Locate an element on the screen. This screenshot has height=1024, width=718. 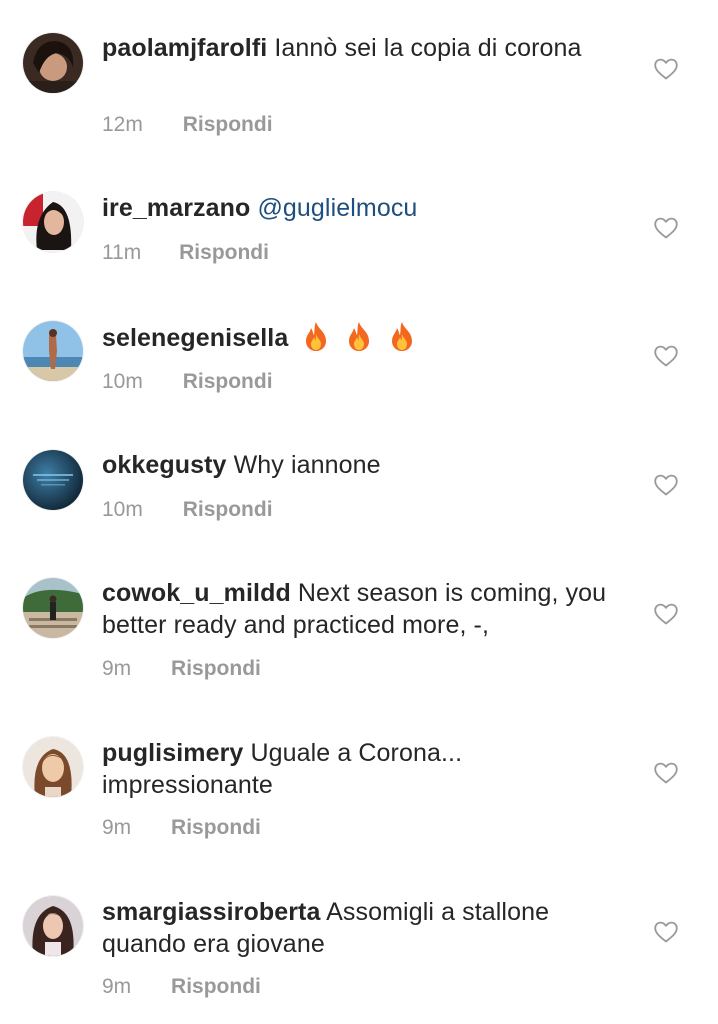
comment-meta: 11m Rispondi is located at coordinates (185, 253).